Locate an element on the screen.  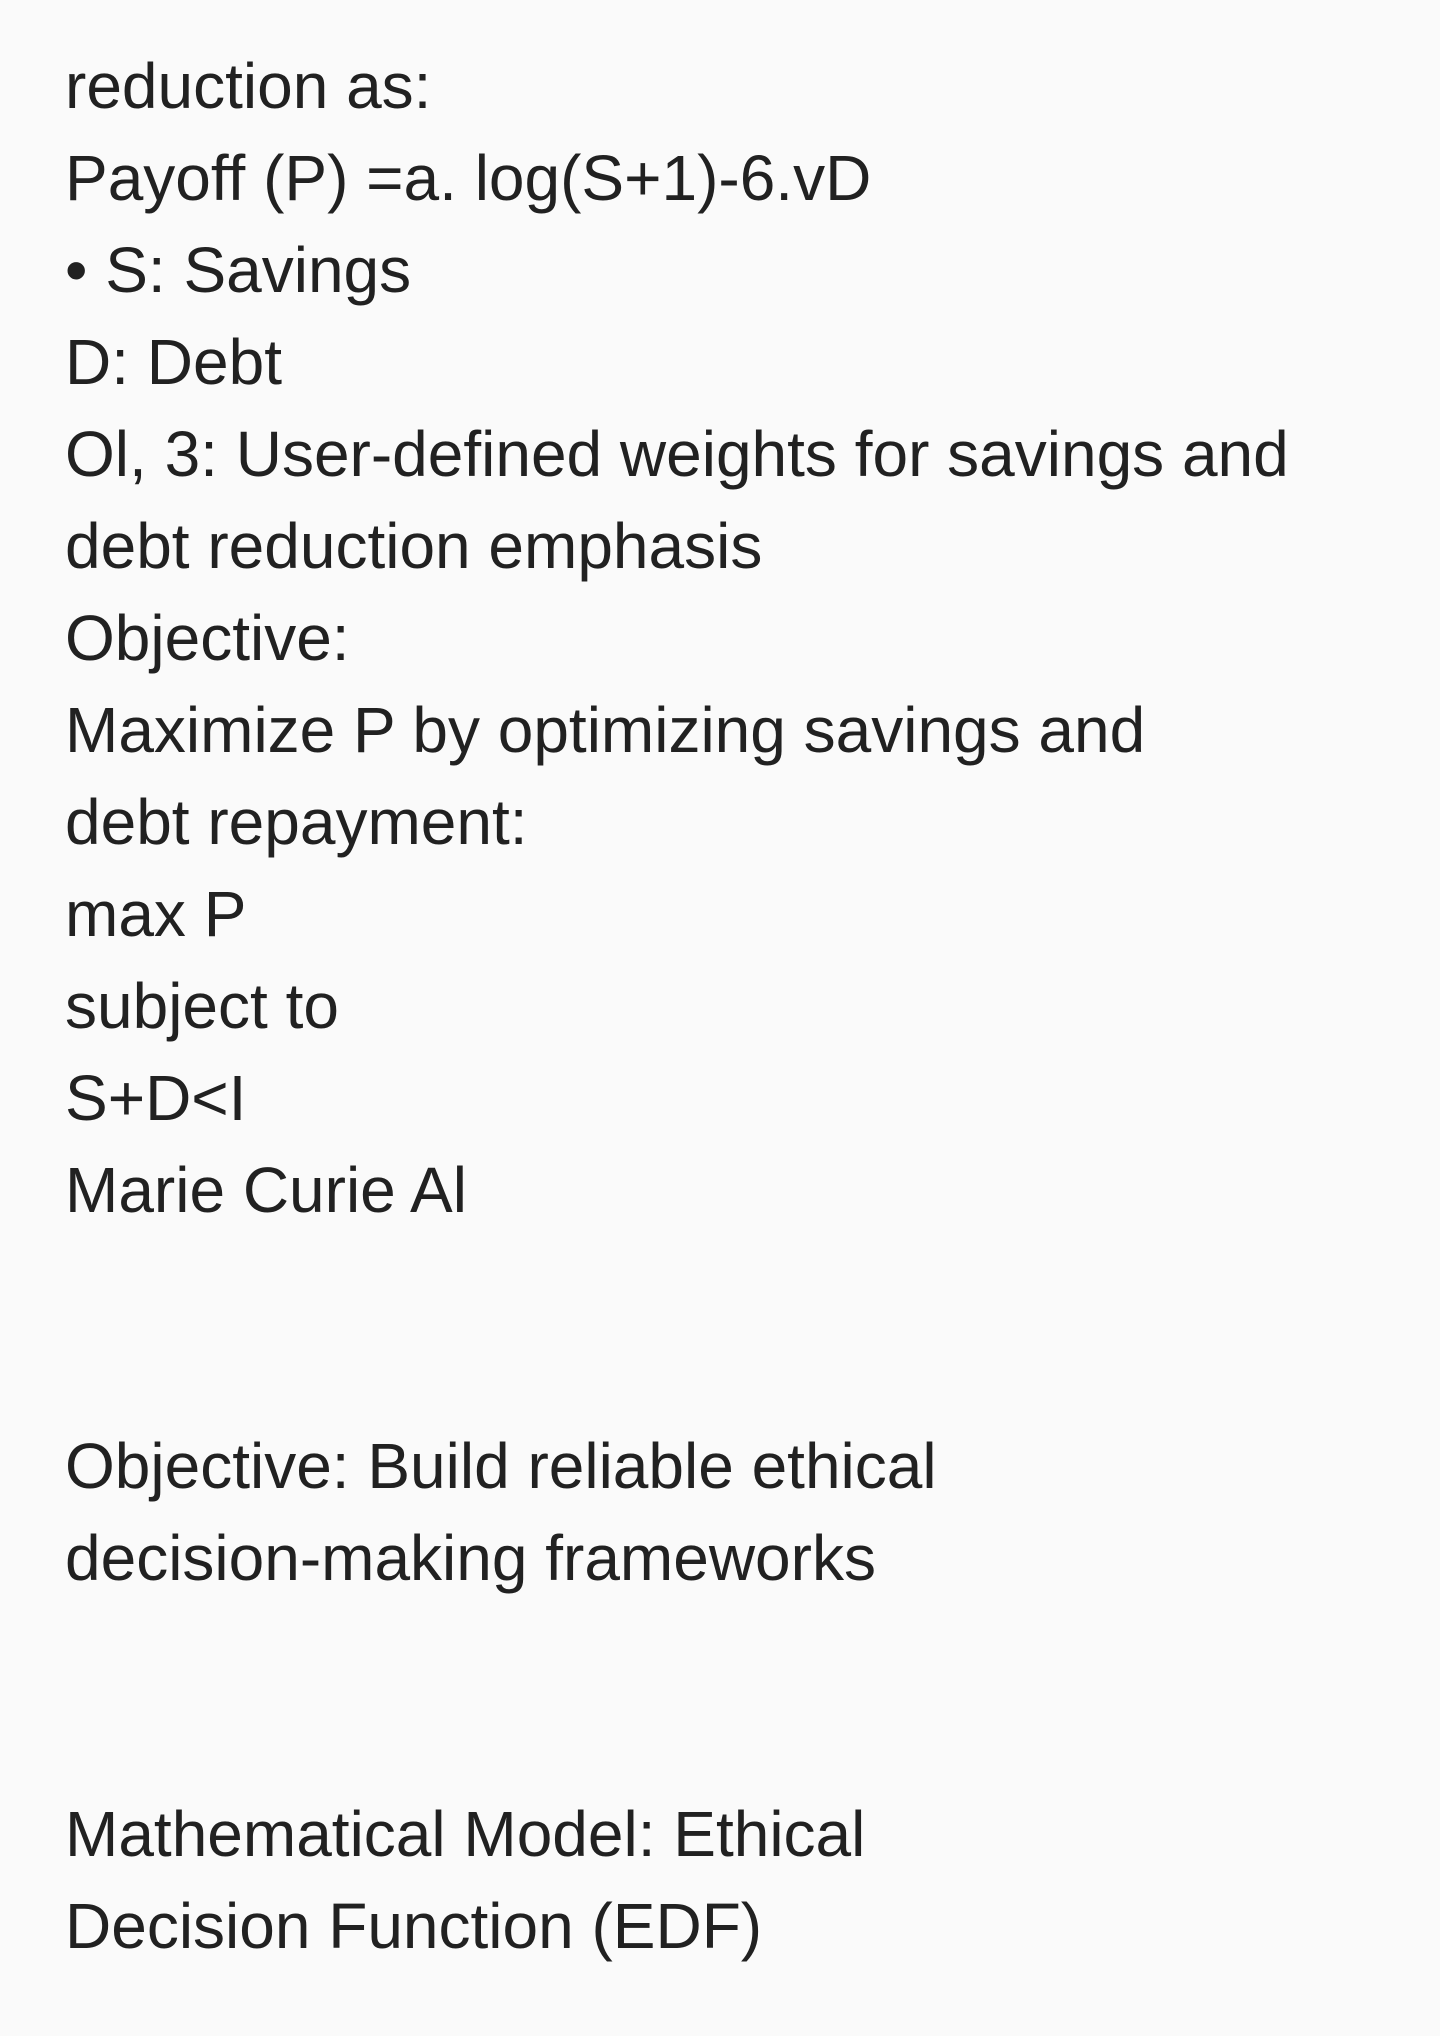
author-line: Marie Curie Al is located at coordinates (266, 1190).